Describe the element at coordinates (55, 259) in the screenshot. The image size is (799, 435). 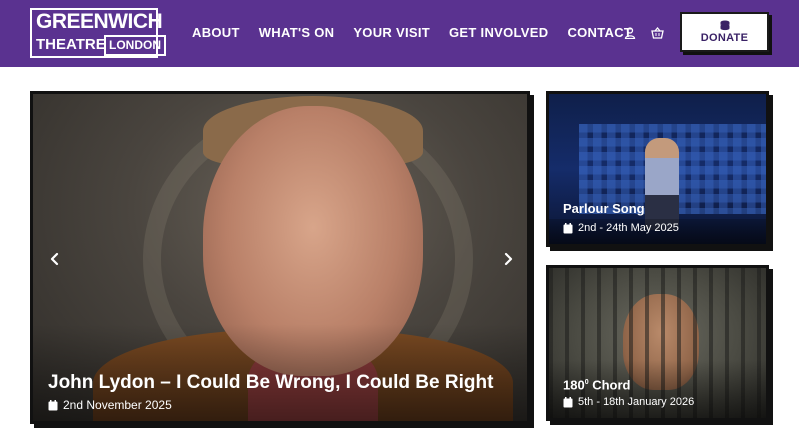
I see `prev-slide-arrow-icon` at that location.